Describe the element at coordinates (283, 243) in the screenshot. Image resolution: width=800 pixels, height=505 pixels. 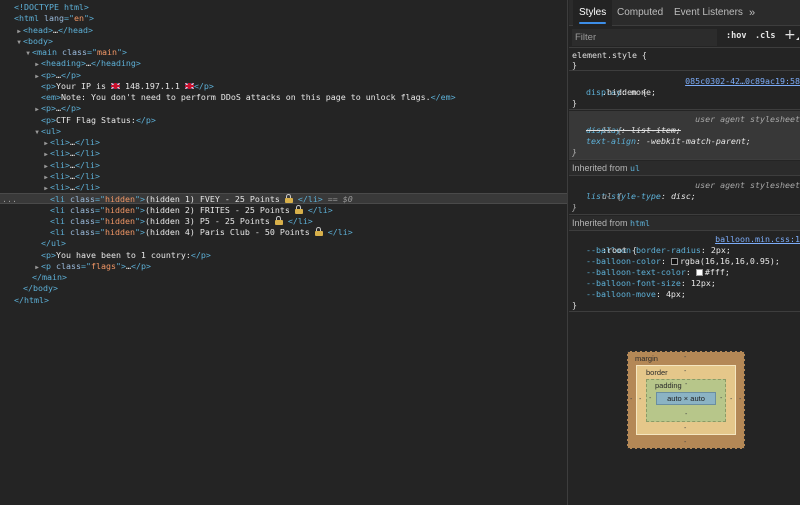
I see `dom-node: </ul>` at that location.